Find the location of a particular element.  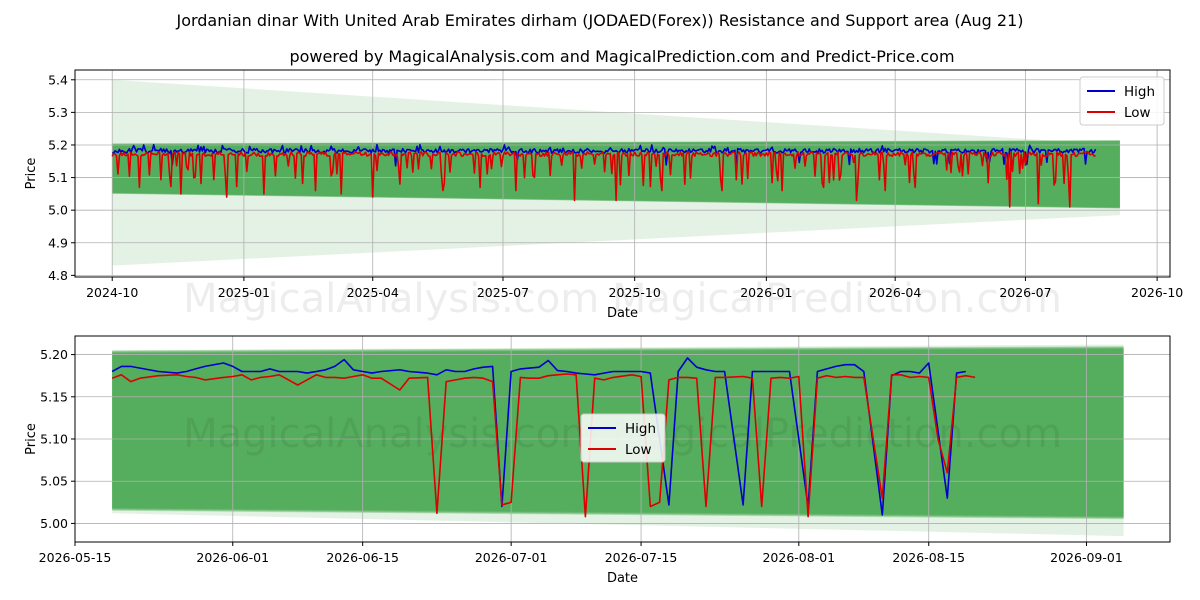

x-tick-label: 2026-08-15 is located at coordinates (928, 557).